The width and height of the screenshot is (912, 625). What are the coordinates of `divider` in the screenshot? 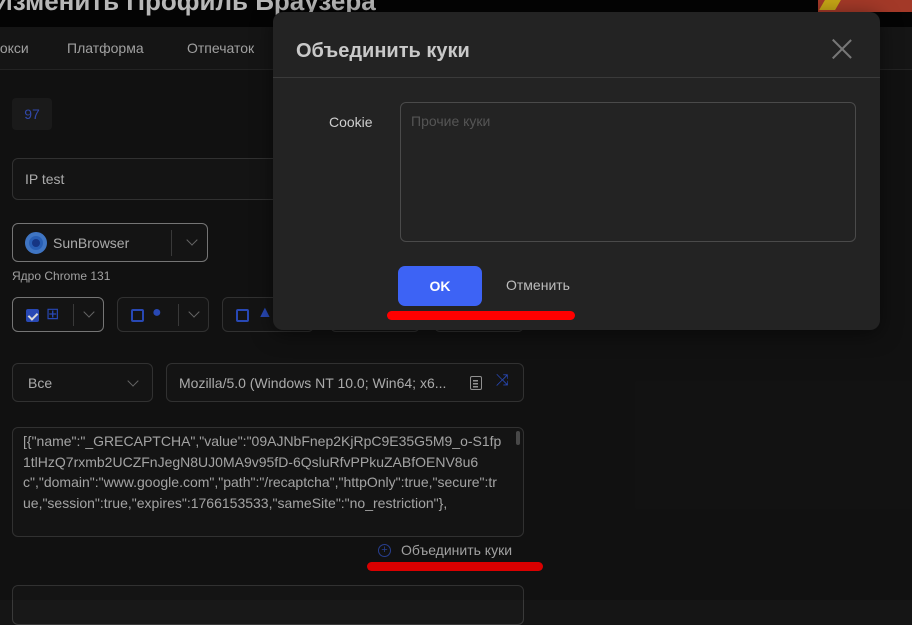 It's located at (576, 77).